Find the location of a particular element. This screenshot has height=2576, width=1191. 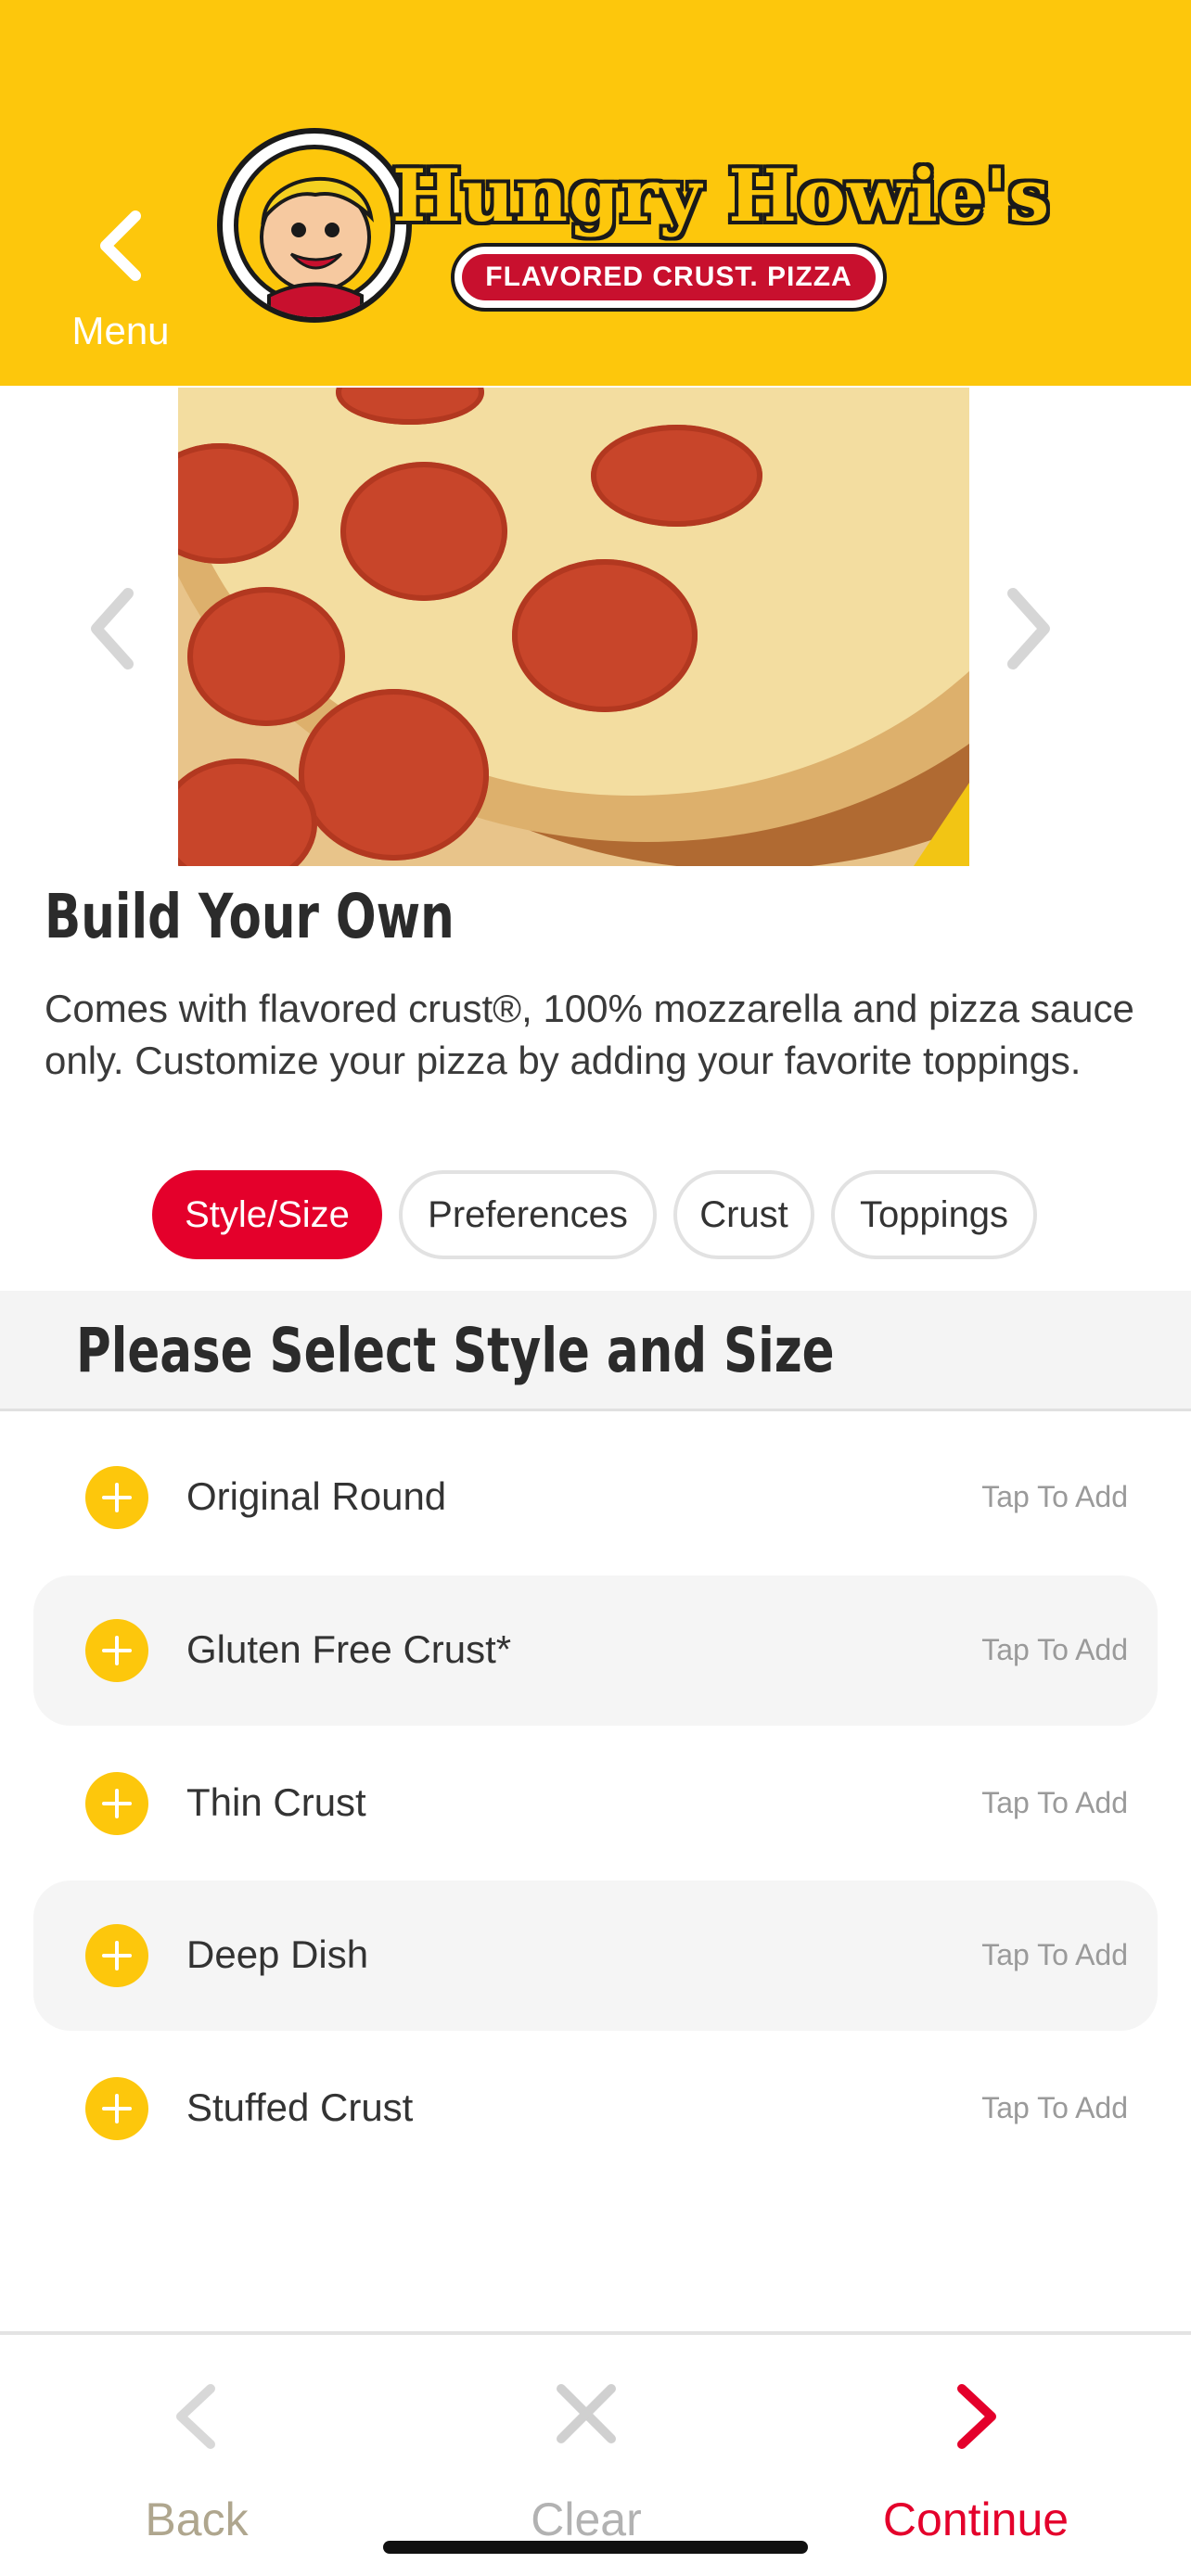

clear-button-label: Clear is located at coordinates (586, 2519).